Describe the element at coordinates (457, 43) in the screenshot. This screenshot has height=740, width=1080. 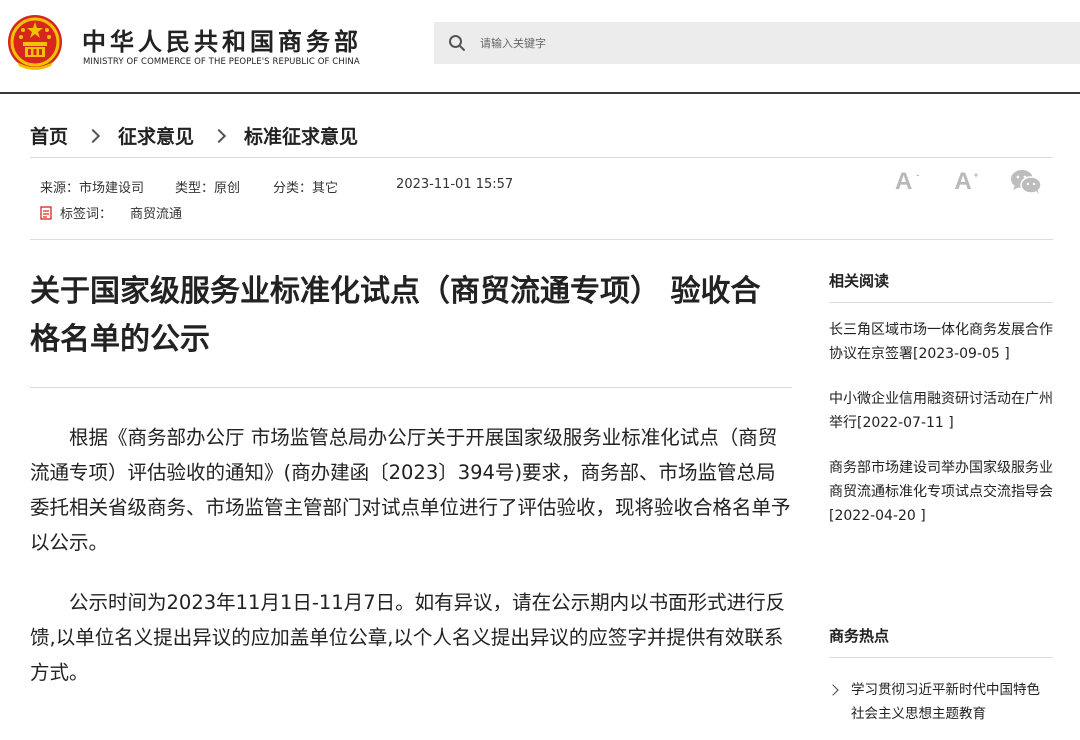
I see `search-icon` at that location.